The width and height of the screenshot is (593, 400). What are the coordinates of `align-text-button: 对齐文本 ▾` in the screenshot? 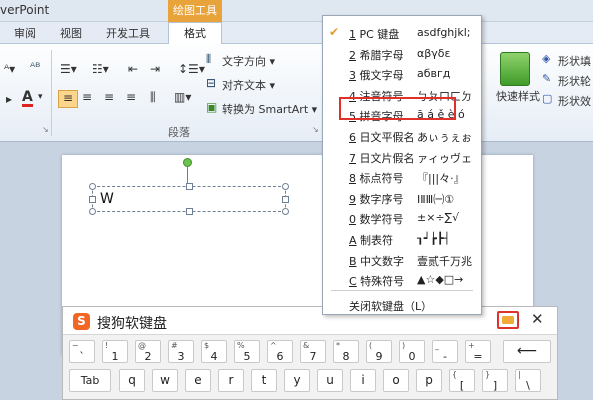 It's located at (248, 85).